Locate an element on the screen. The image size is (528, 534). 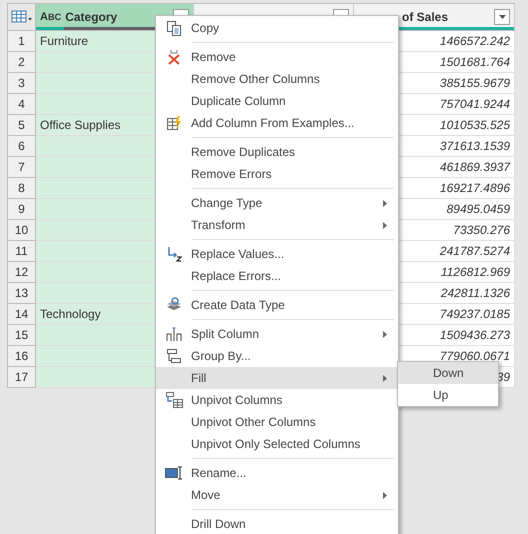
menu-item: Drill Down is located at coordinates (277, 523).